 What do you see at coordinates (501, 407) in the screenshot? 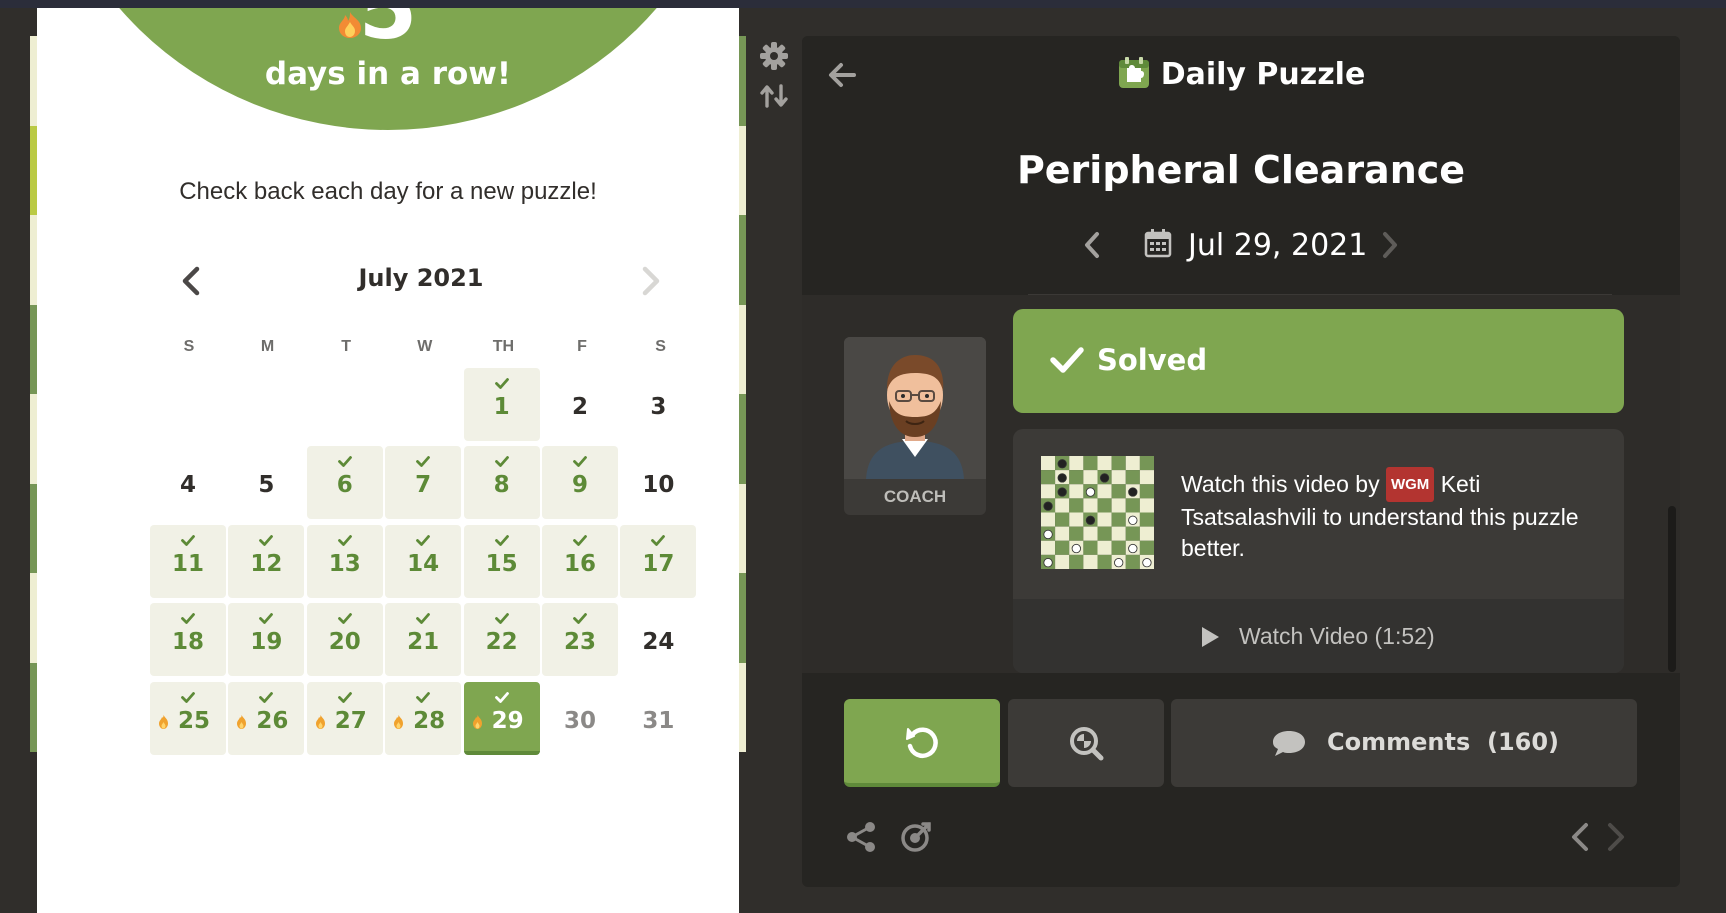
I see `calendar-day-number: 1` at bounding box center [501, 407].